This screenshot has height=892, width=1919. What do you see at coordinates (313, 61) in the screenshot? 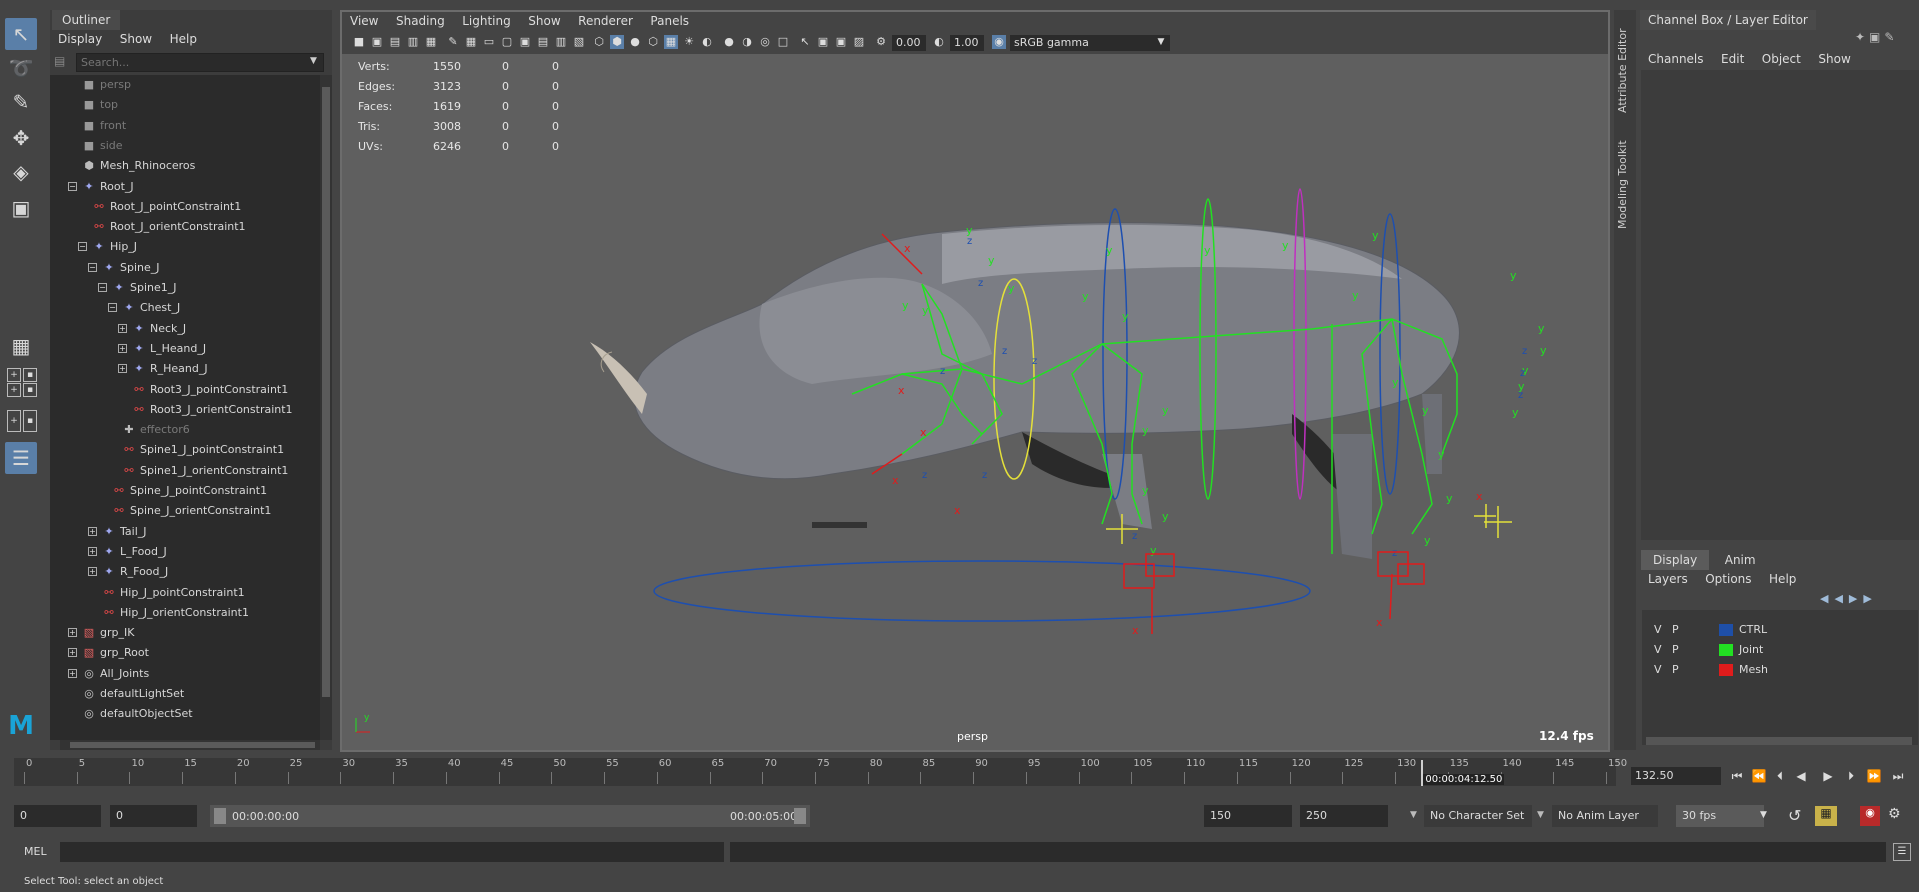
I see `search-dropdown-icon: ▼` at bounding box center [313, 61].